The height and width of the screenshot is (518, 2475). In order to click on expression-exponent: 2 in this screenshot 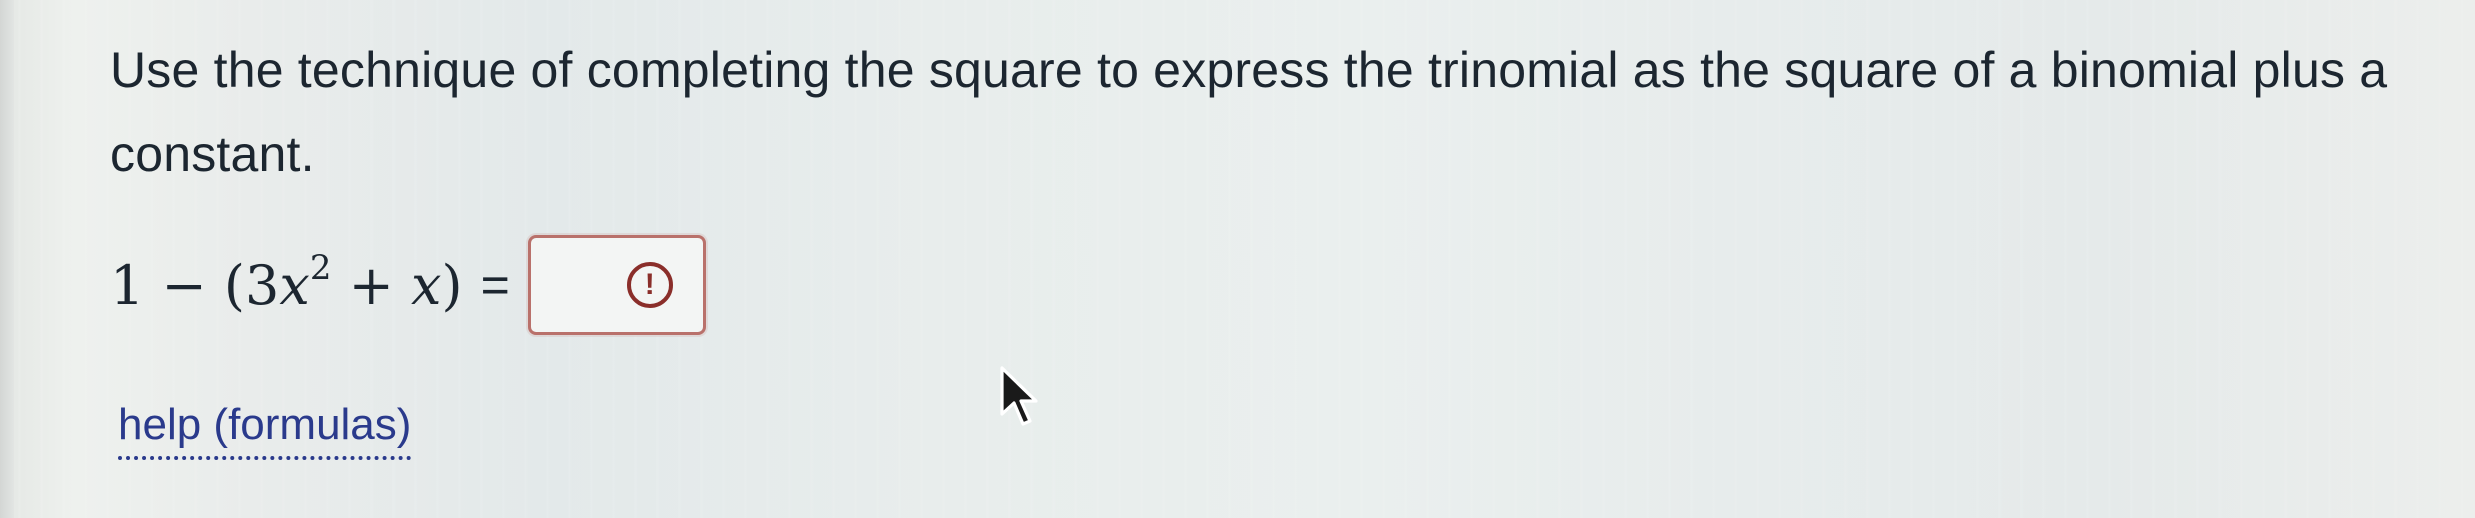, I will do `click(320, 267)`.